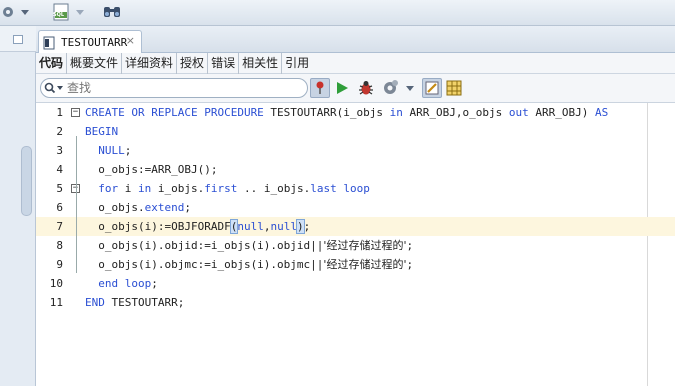 The height and width of the screenshot is (386, 675). Describe the element at coordinates (26, 181) in the screenshot. I see `left-panel-scrollbar` at that location.